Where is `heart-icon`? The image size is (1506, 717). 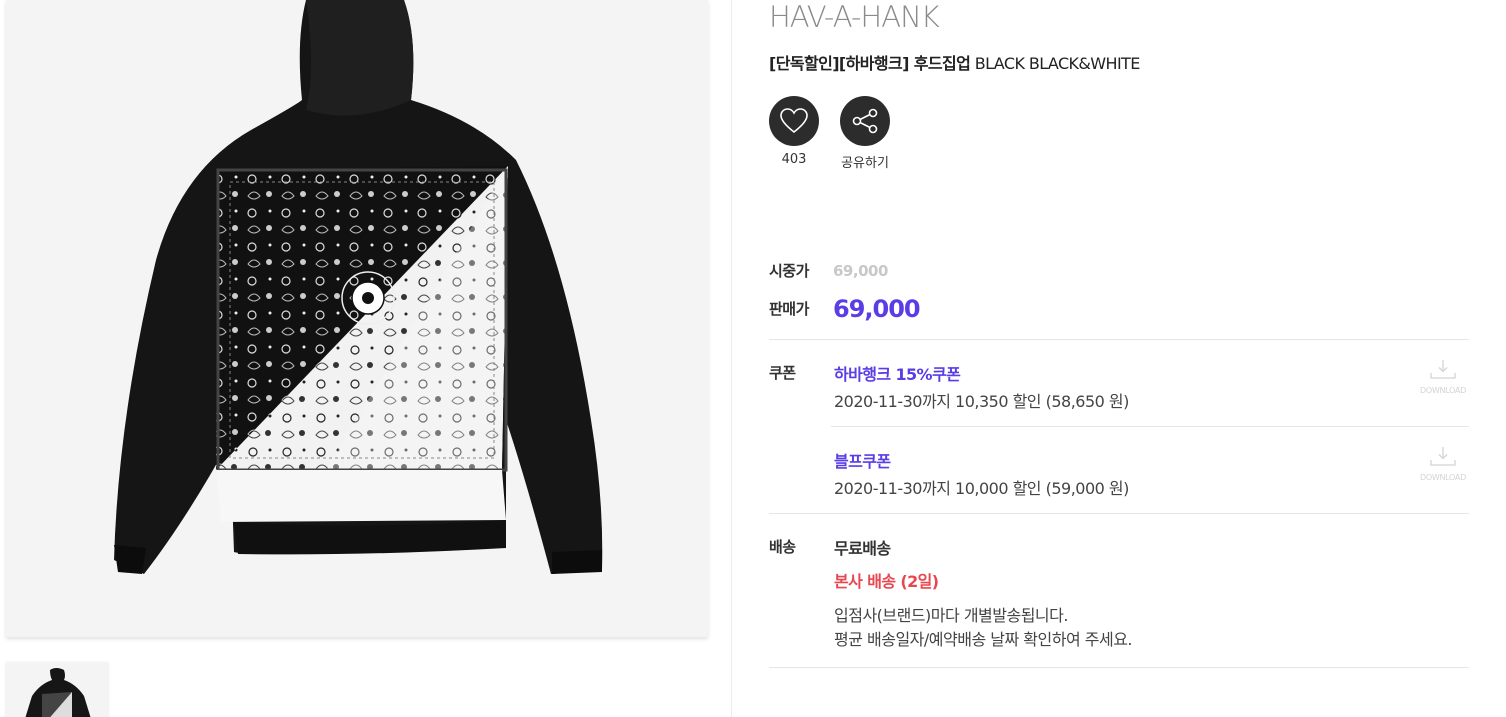 heart-icon is located at coordinates (794, 121).